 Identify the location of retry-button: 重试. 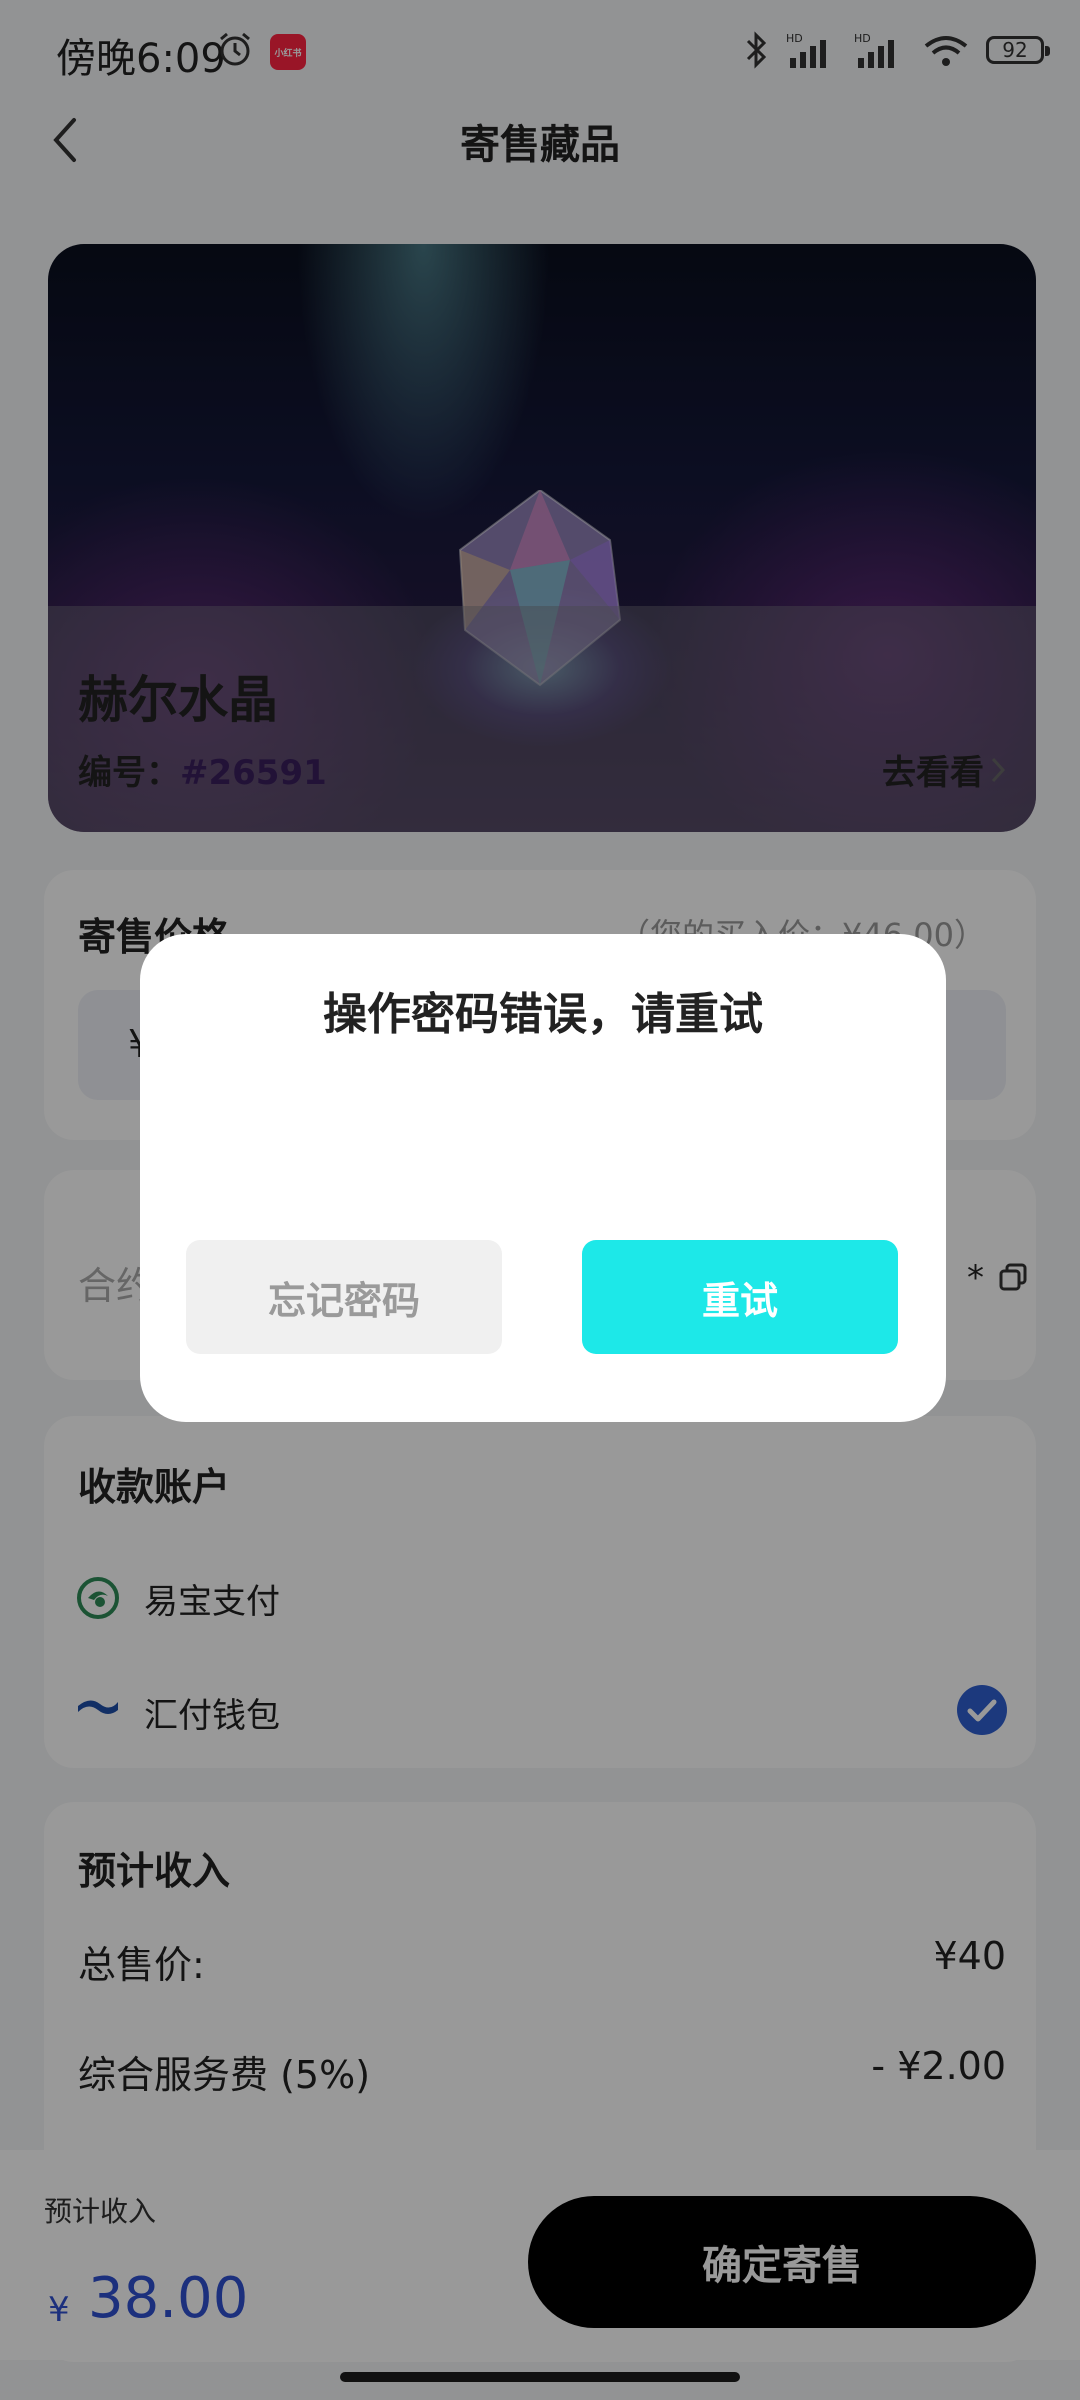
(740, 1297).